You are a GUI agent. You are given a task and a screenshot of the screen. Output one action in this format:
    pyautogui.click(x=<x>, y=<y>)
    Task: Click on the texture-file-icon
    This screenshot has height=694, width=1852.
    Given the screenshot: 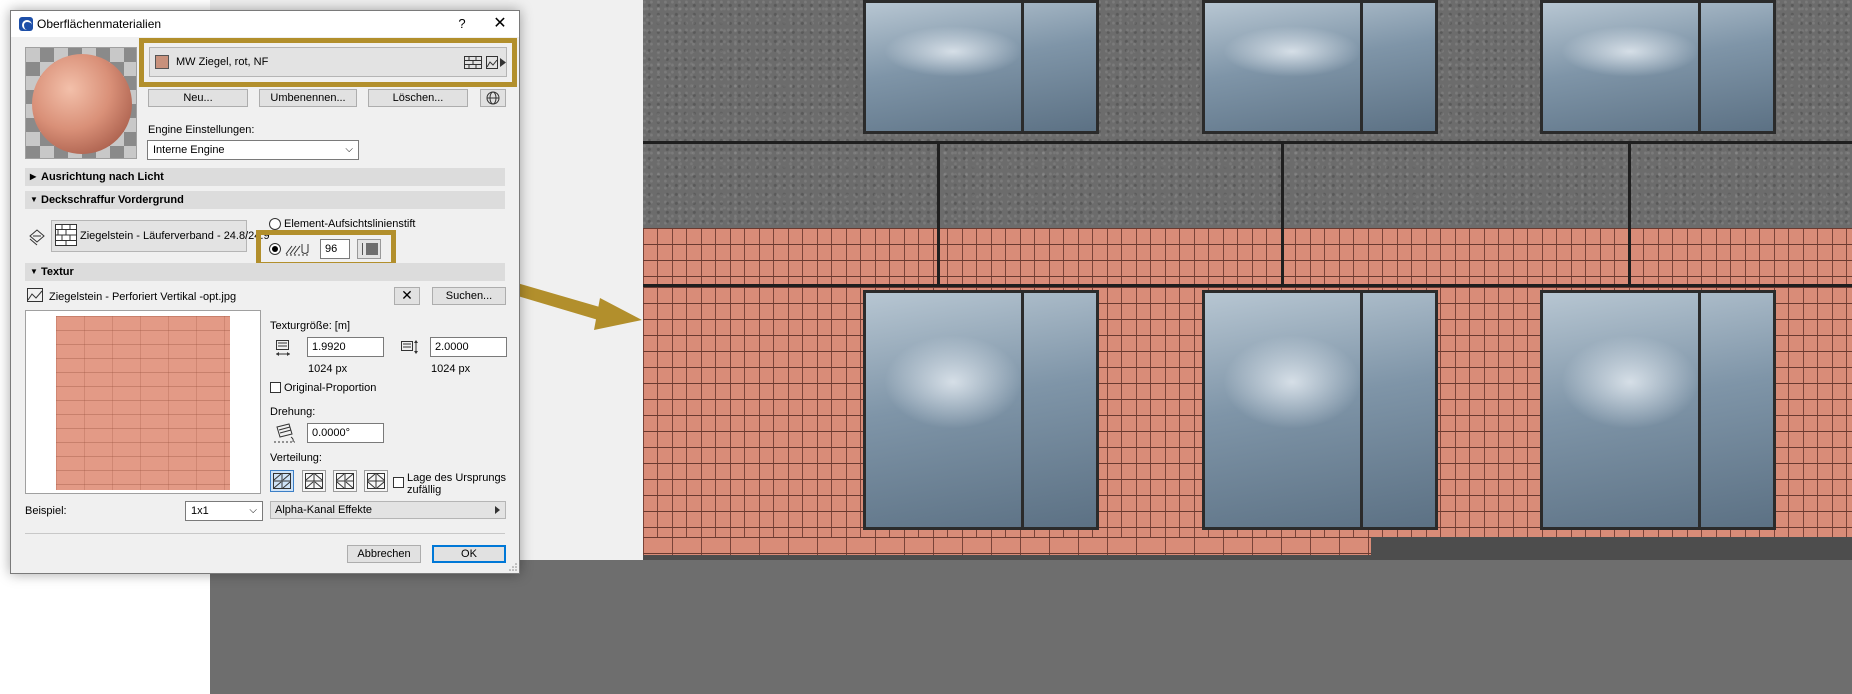 What is the action you would take?
    pyautogui.click(x=35, y=295)
    